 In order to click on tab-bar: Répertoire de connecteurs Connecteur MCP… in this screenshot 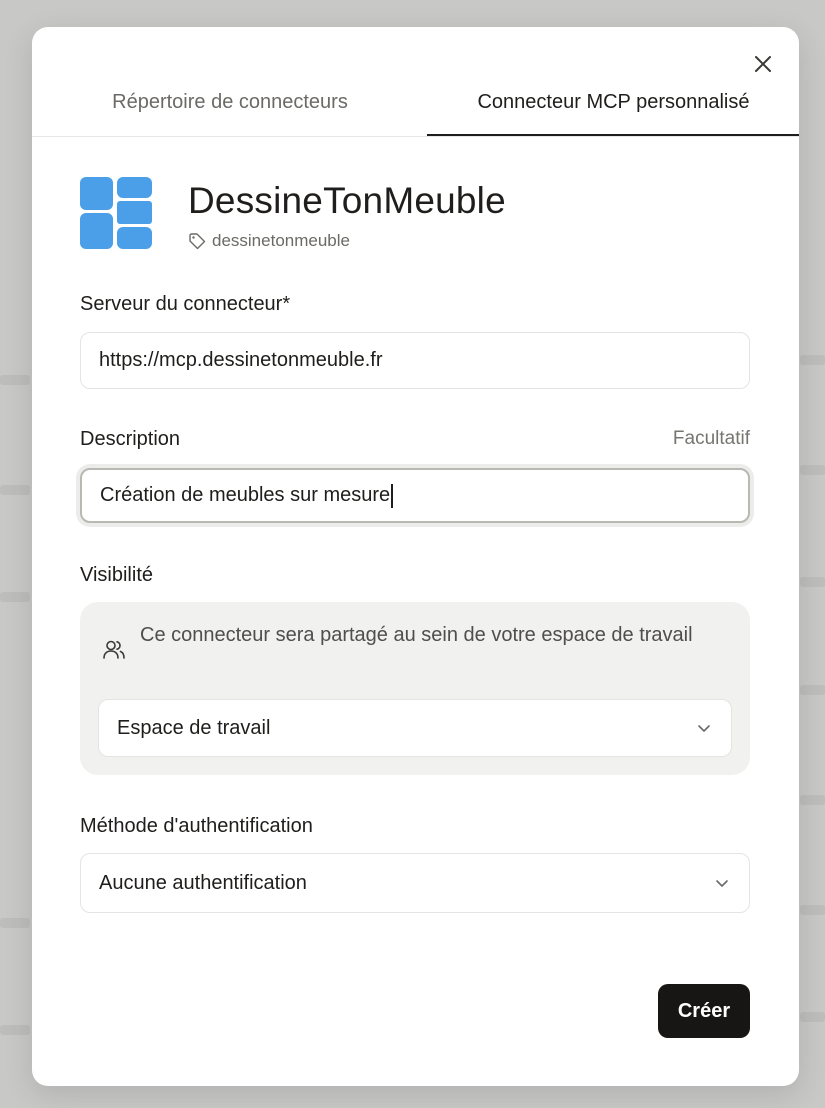, I will do `click(415, 107)`.